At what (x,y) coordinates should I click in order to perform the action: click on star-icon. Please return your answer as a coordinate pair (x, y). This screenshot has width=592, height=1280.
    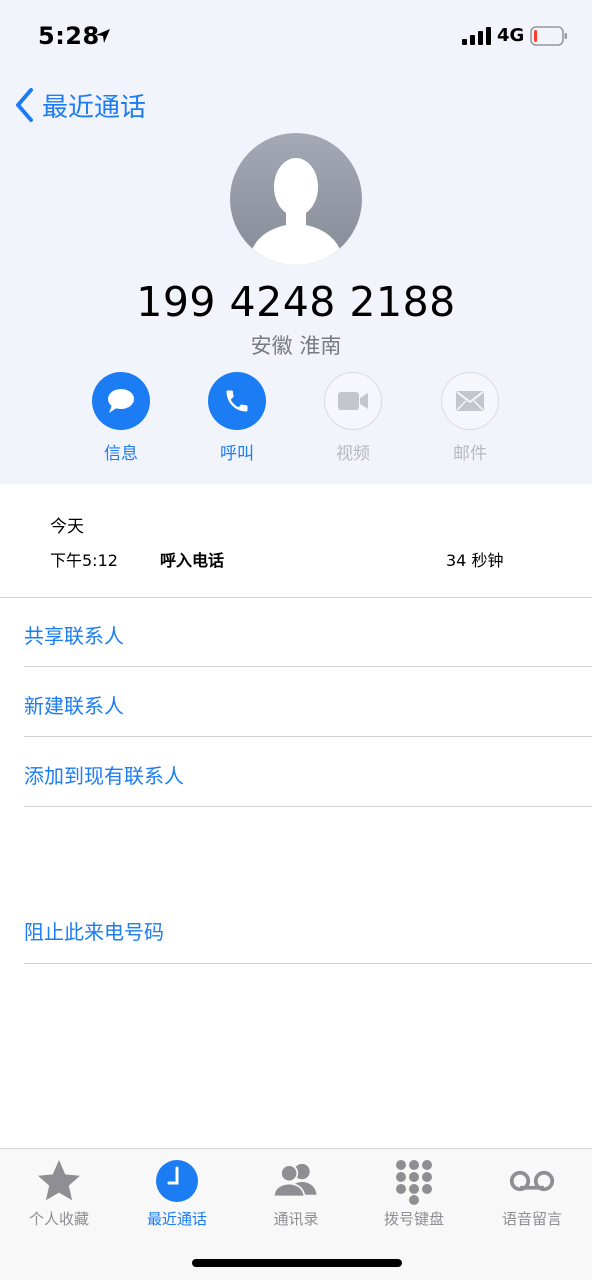
    Looking at the image, I should click on (59, 1180).